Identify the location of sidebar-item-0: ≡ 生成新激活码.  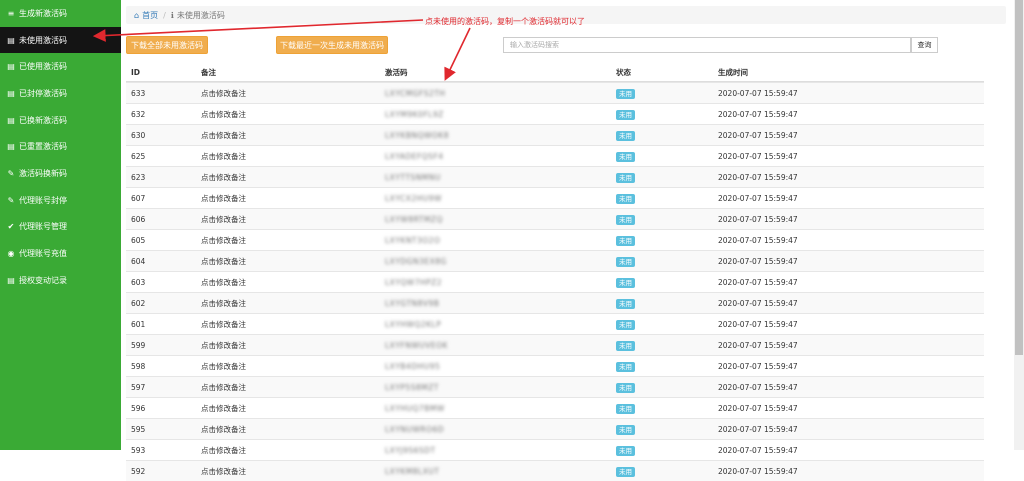
(60, 13).